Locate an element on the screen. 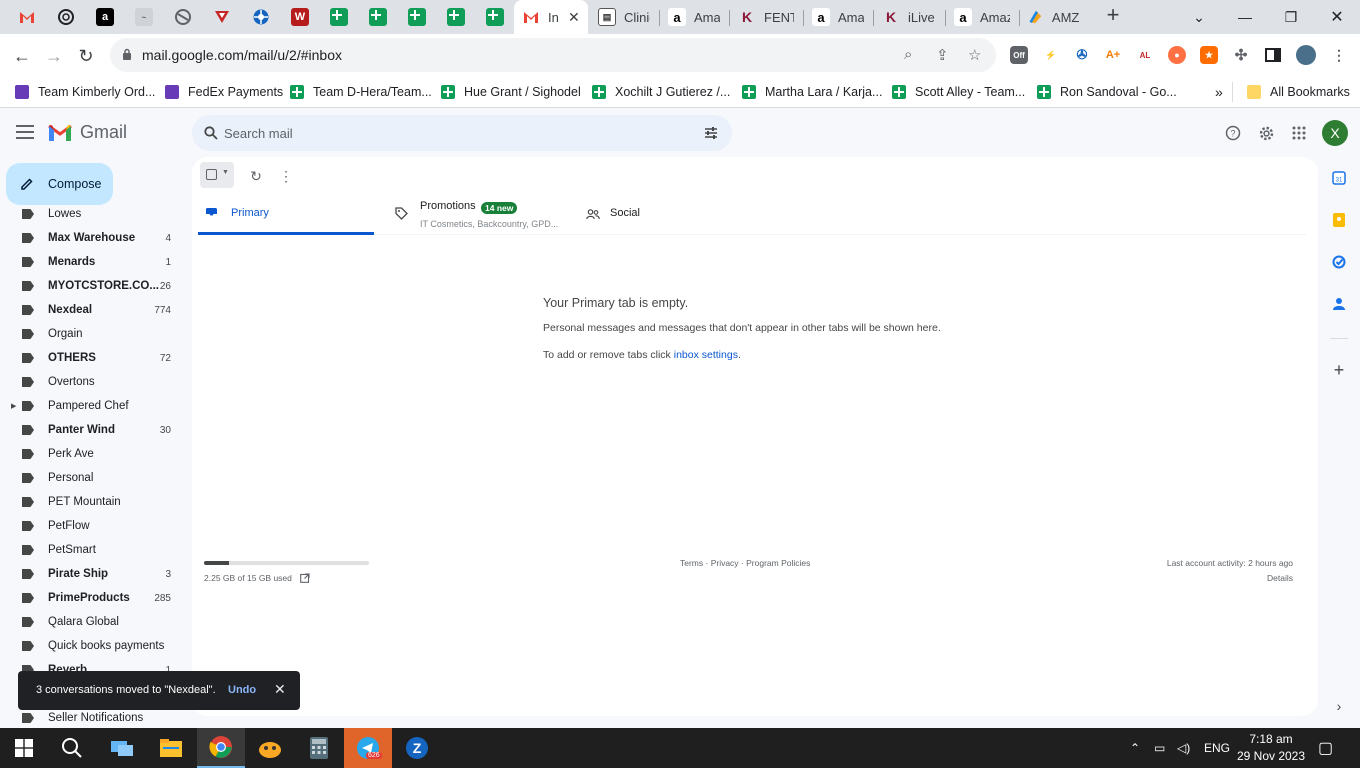 This screenshot has width=1360, height=768. network-icon: ▭ is located at coordinates (1159, 748).